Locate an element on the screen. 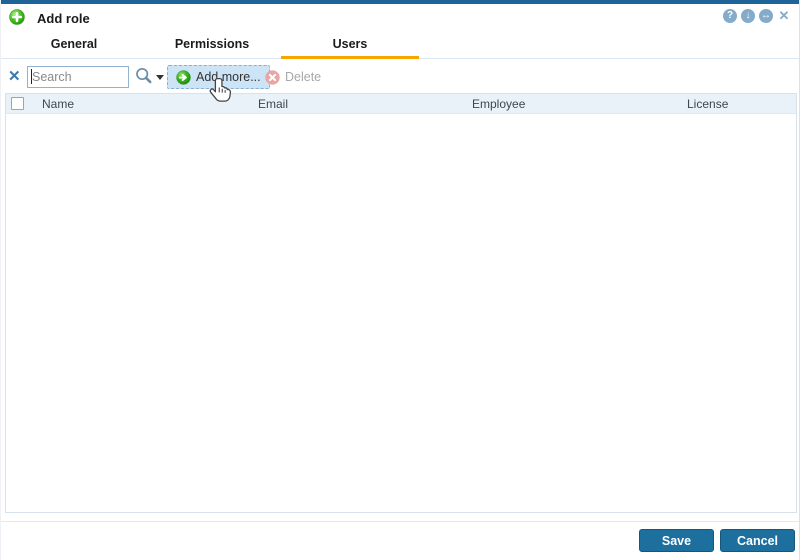 The height and width of the screenshot is (560, 800). magnifier-icon is located at coordinates (144, 76).